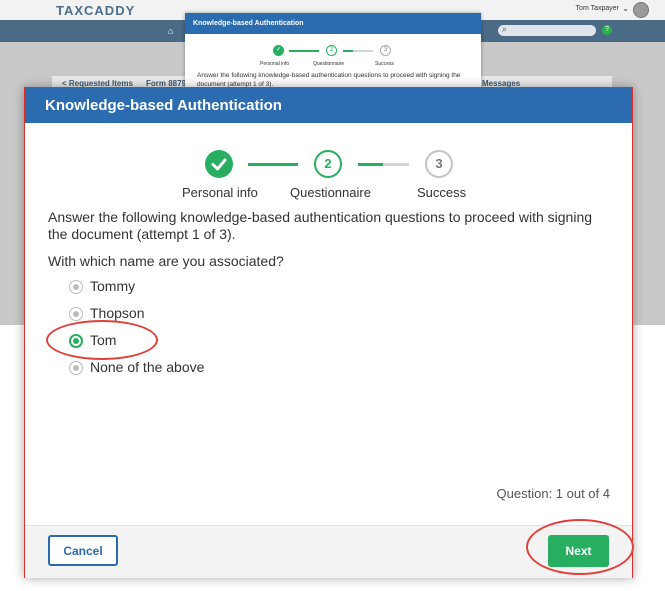  I want to click on search-icon: ⌕, so click(505, 29).